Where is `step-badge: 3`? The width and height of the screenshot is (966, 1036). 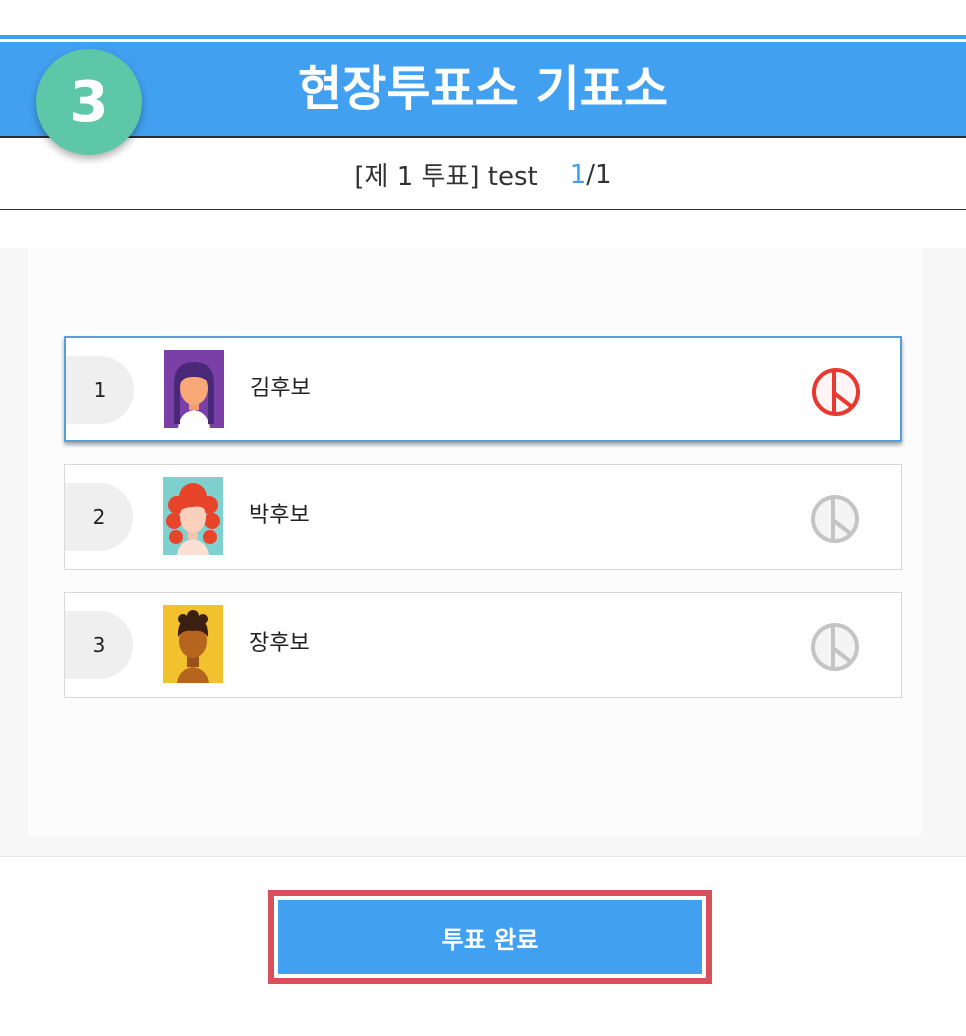 step-badge: 3 is located at coordinates (89, 102).